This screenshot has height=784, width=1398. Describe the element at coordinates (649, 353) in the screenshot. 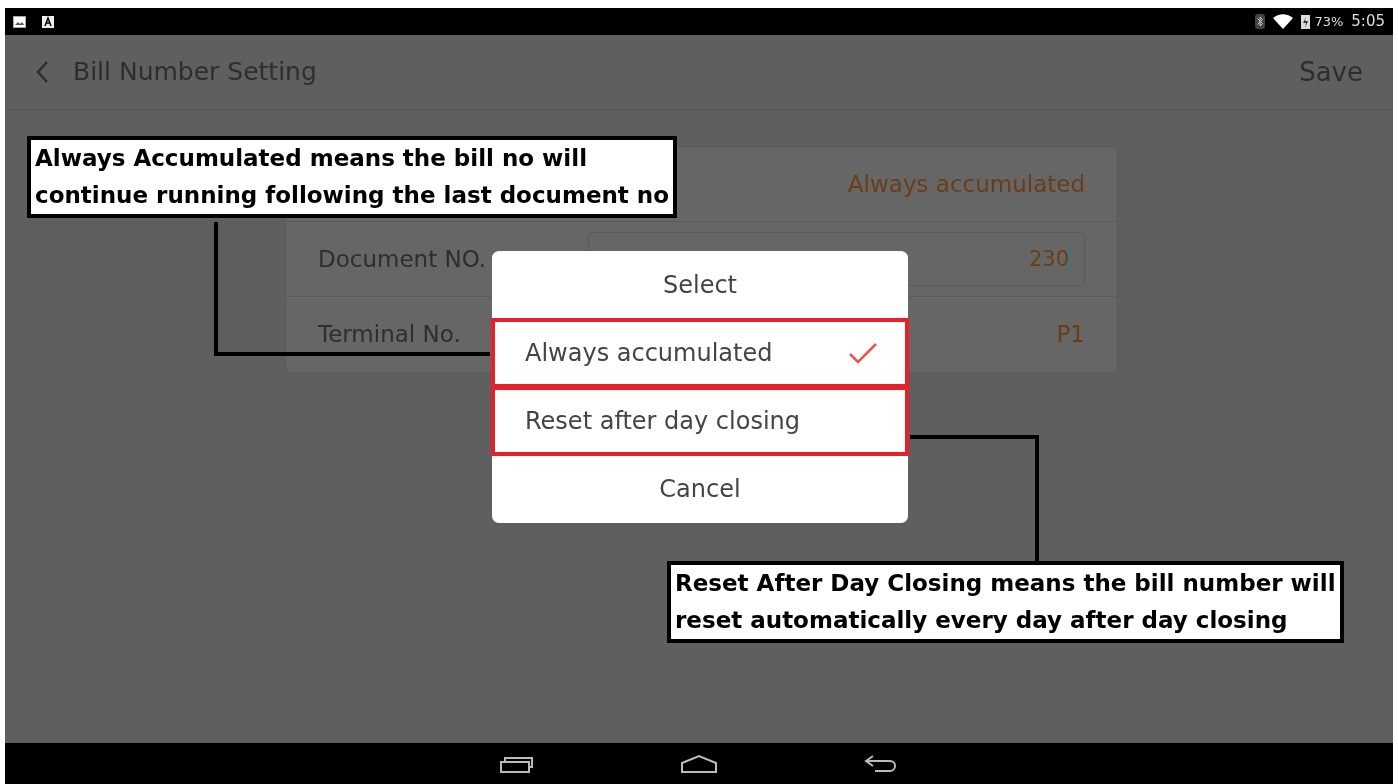

I see `option-label: Always accumulated` at that location.